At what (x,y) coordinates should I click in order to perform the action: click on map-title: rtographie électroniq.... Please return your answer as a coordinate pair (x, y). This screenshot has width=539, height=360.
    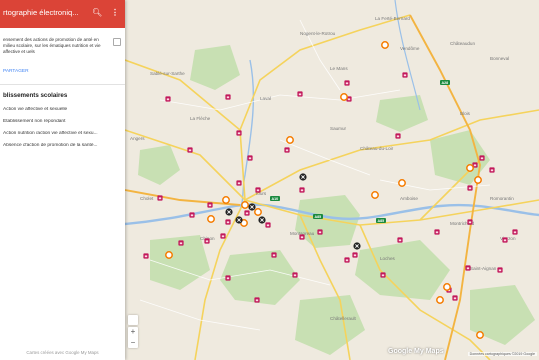
    Looking at the image, I should click on (44, 12).